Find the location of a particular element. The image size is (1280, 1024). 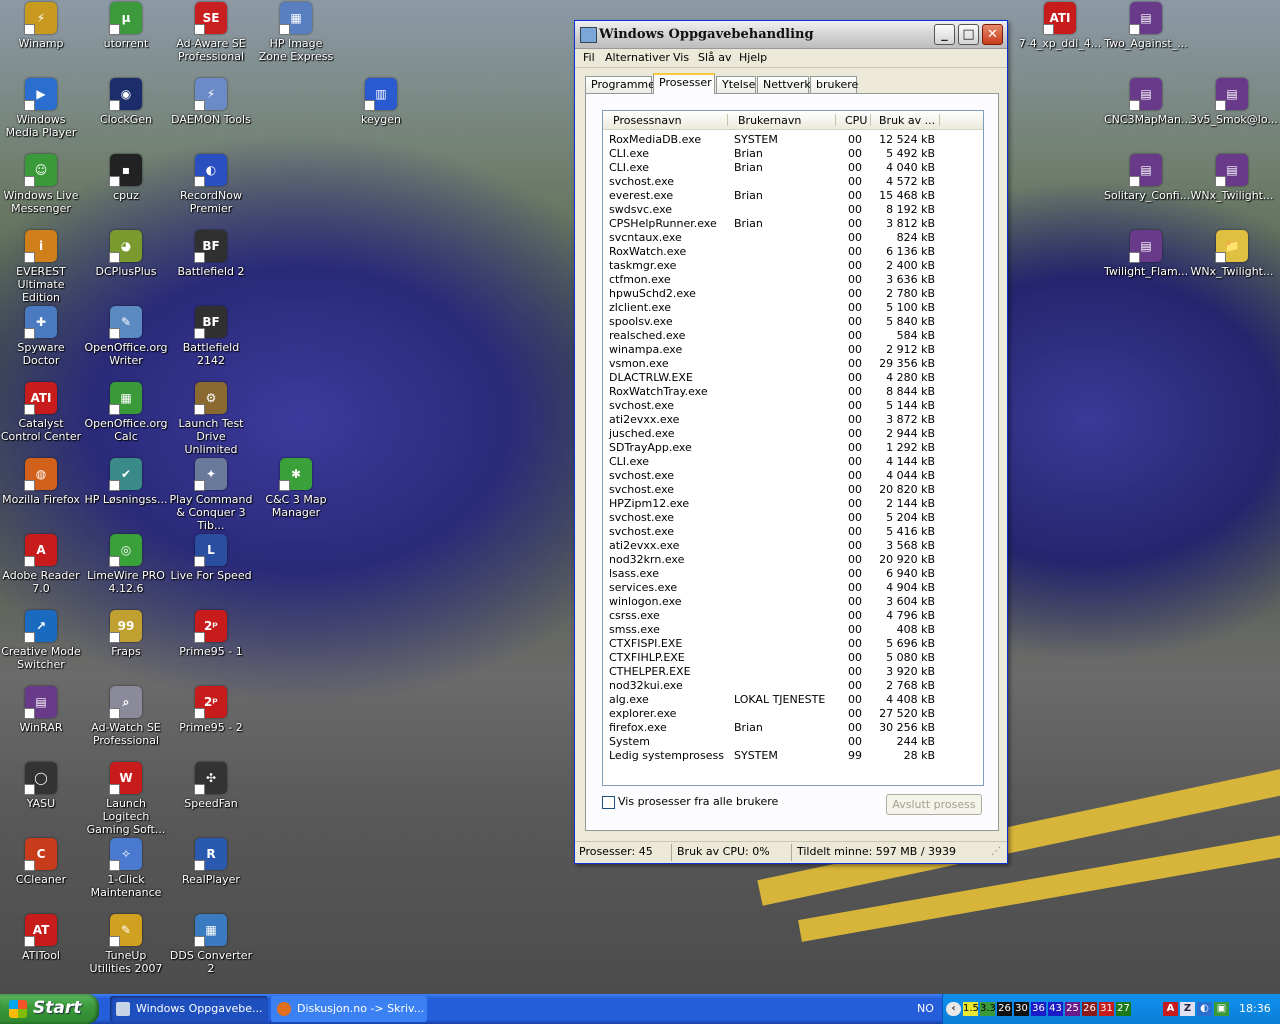

tray-z-icon: Z is located at coordinates (1187, 1009).